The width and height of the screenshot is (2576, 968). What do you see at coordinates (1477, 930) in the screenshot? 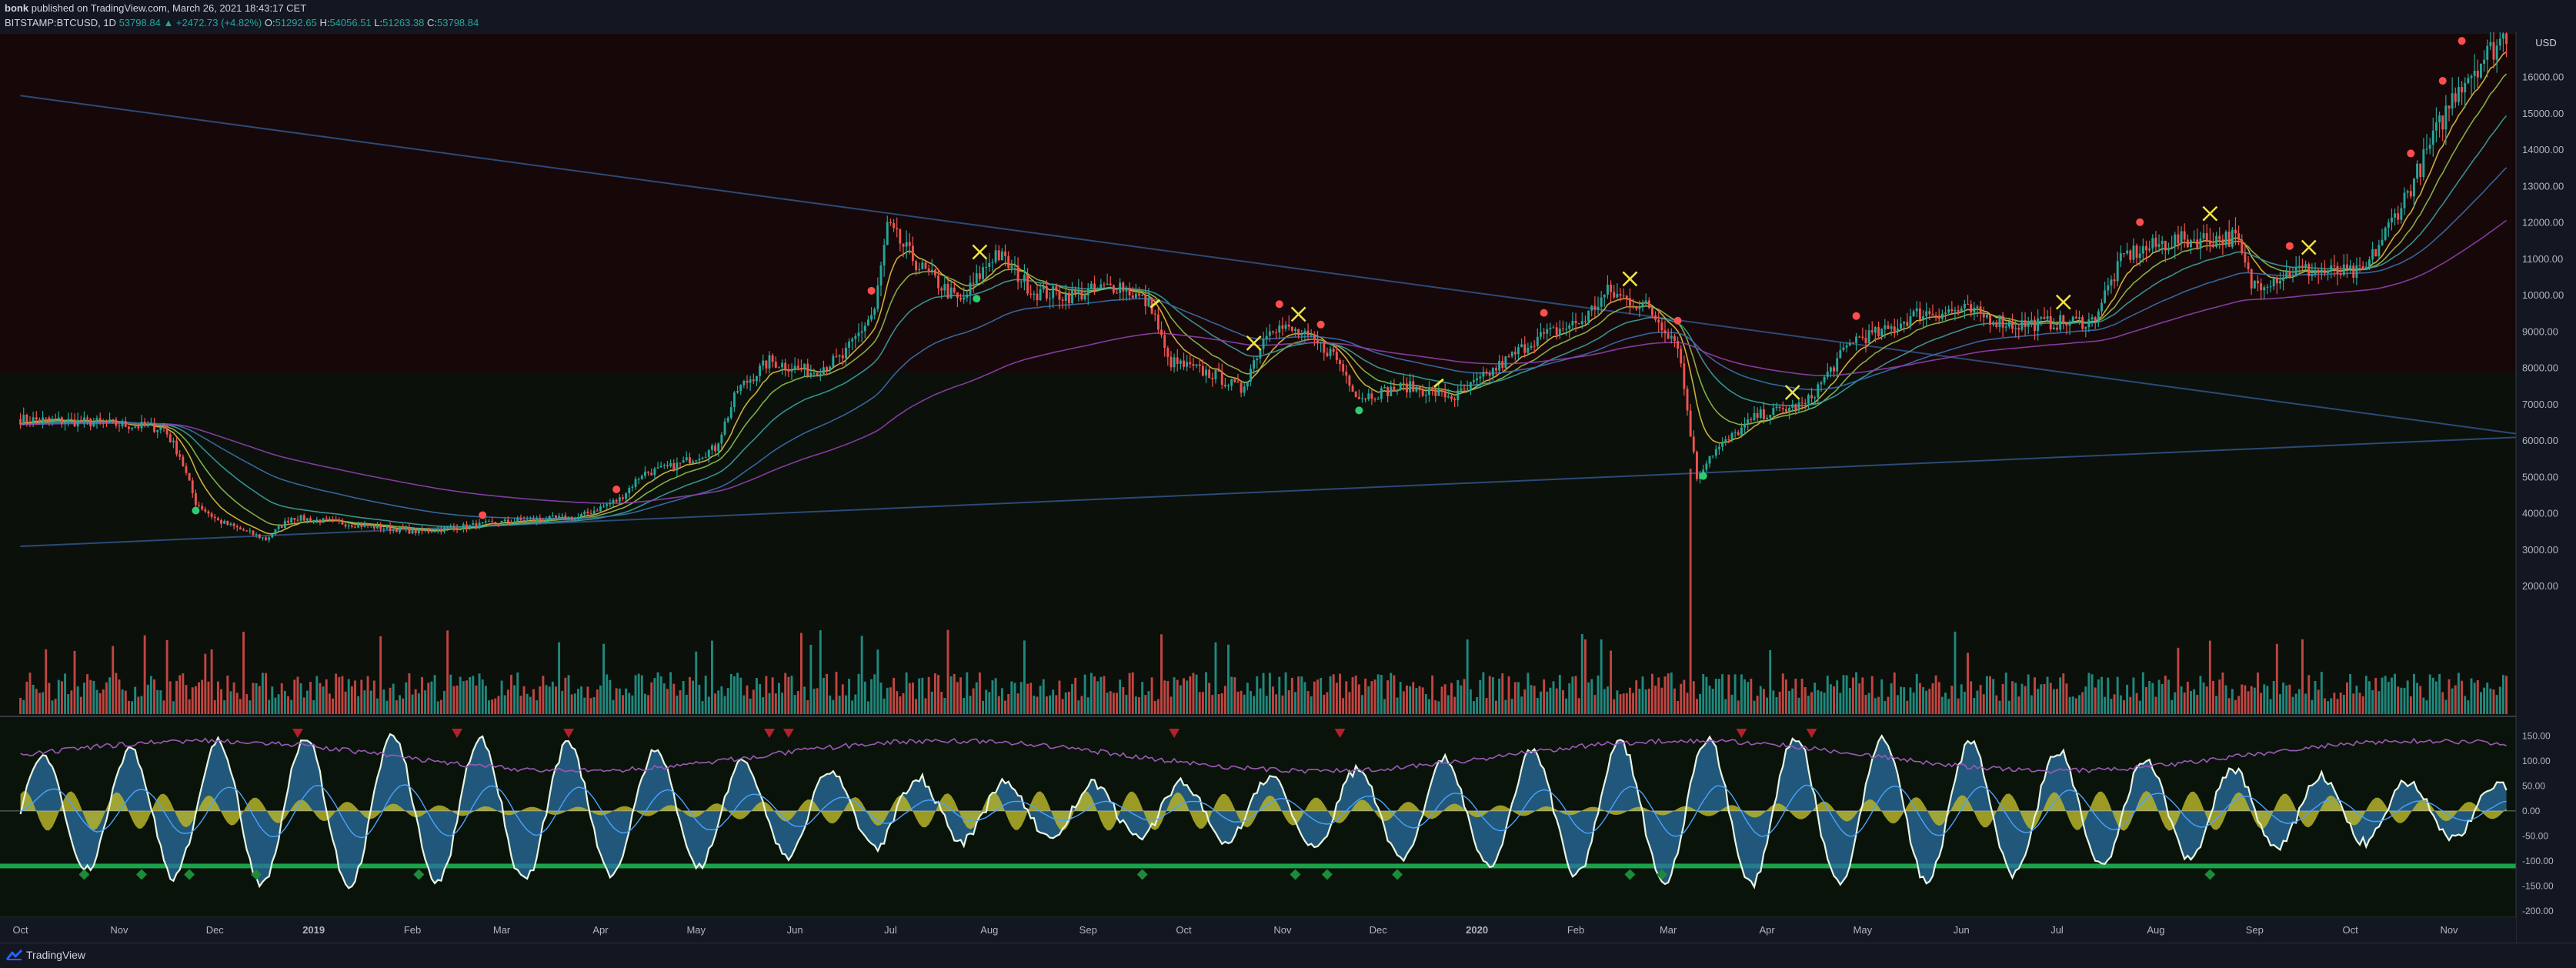
I see `time-tick-label: 2020` at bounding box center [1477, 930].